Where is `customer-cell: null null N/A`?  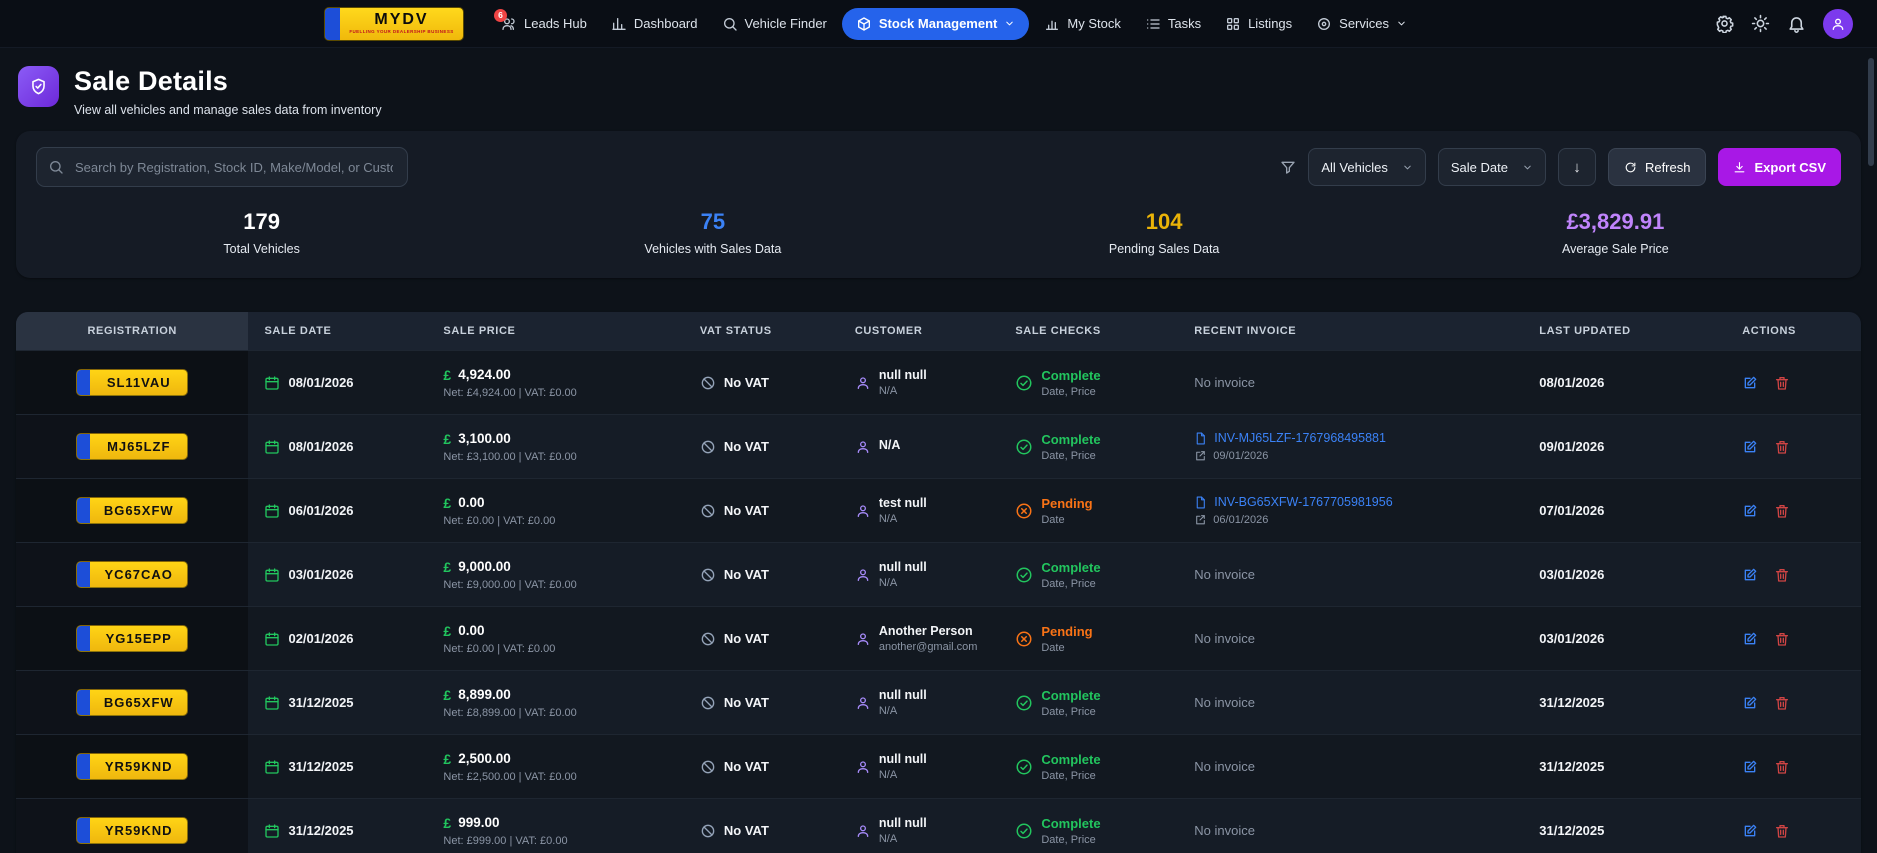
customer-cell: null null N/A is located at coordinates (919, 382).